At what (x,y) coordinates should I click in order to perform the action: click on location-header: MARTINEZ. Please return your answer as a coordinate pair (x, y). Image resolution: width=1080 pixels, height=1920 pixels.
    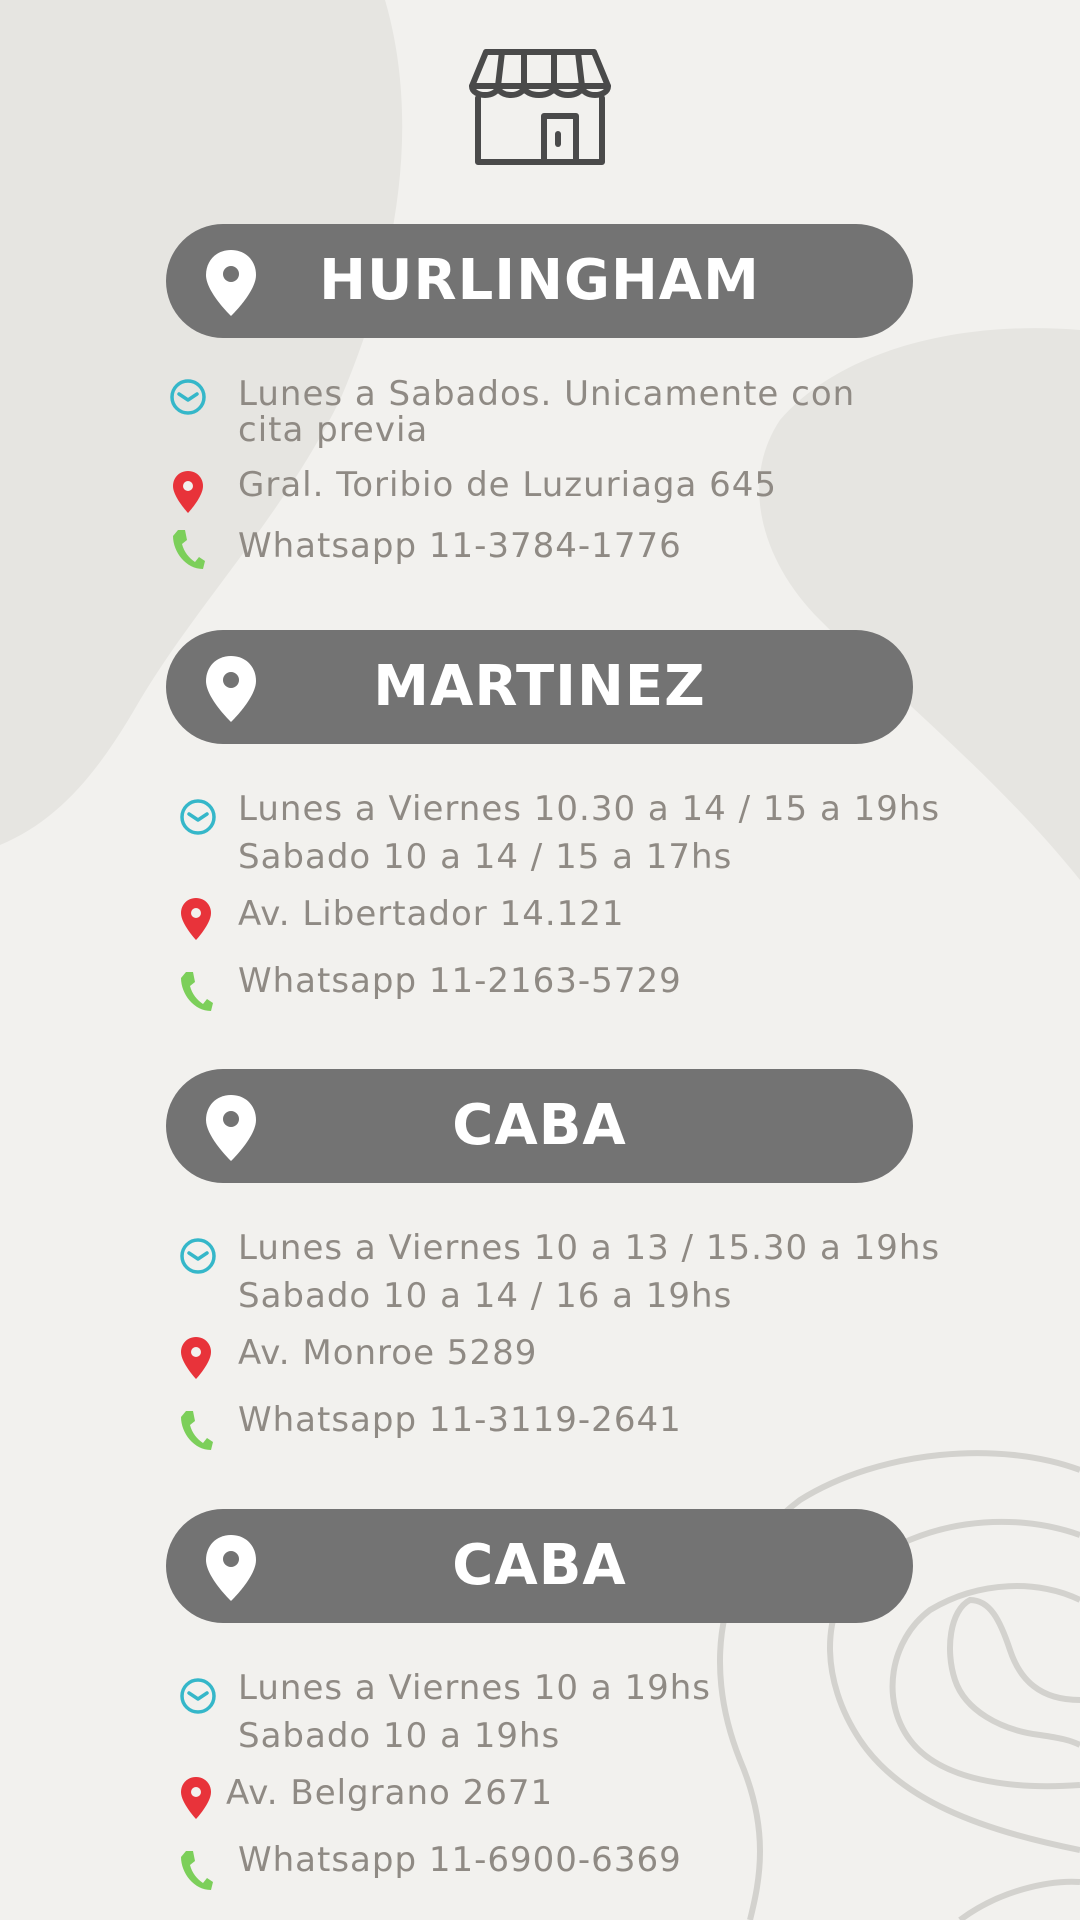
    Looking at the image, I should click on (539, 687).